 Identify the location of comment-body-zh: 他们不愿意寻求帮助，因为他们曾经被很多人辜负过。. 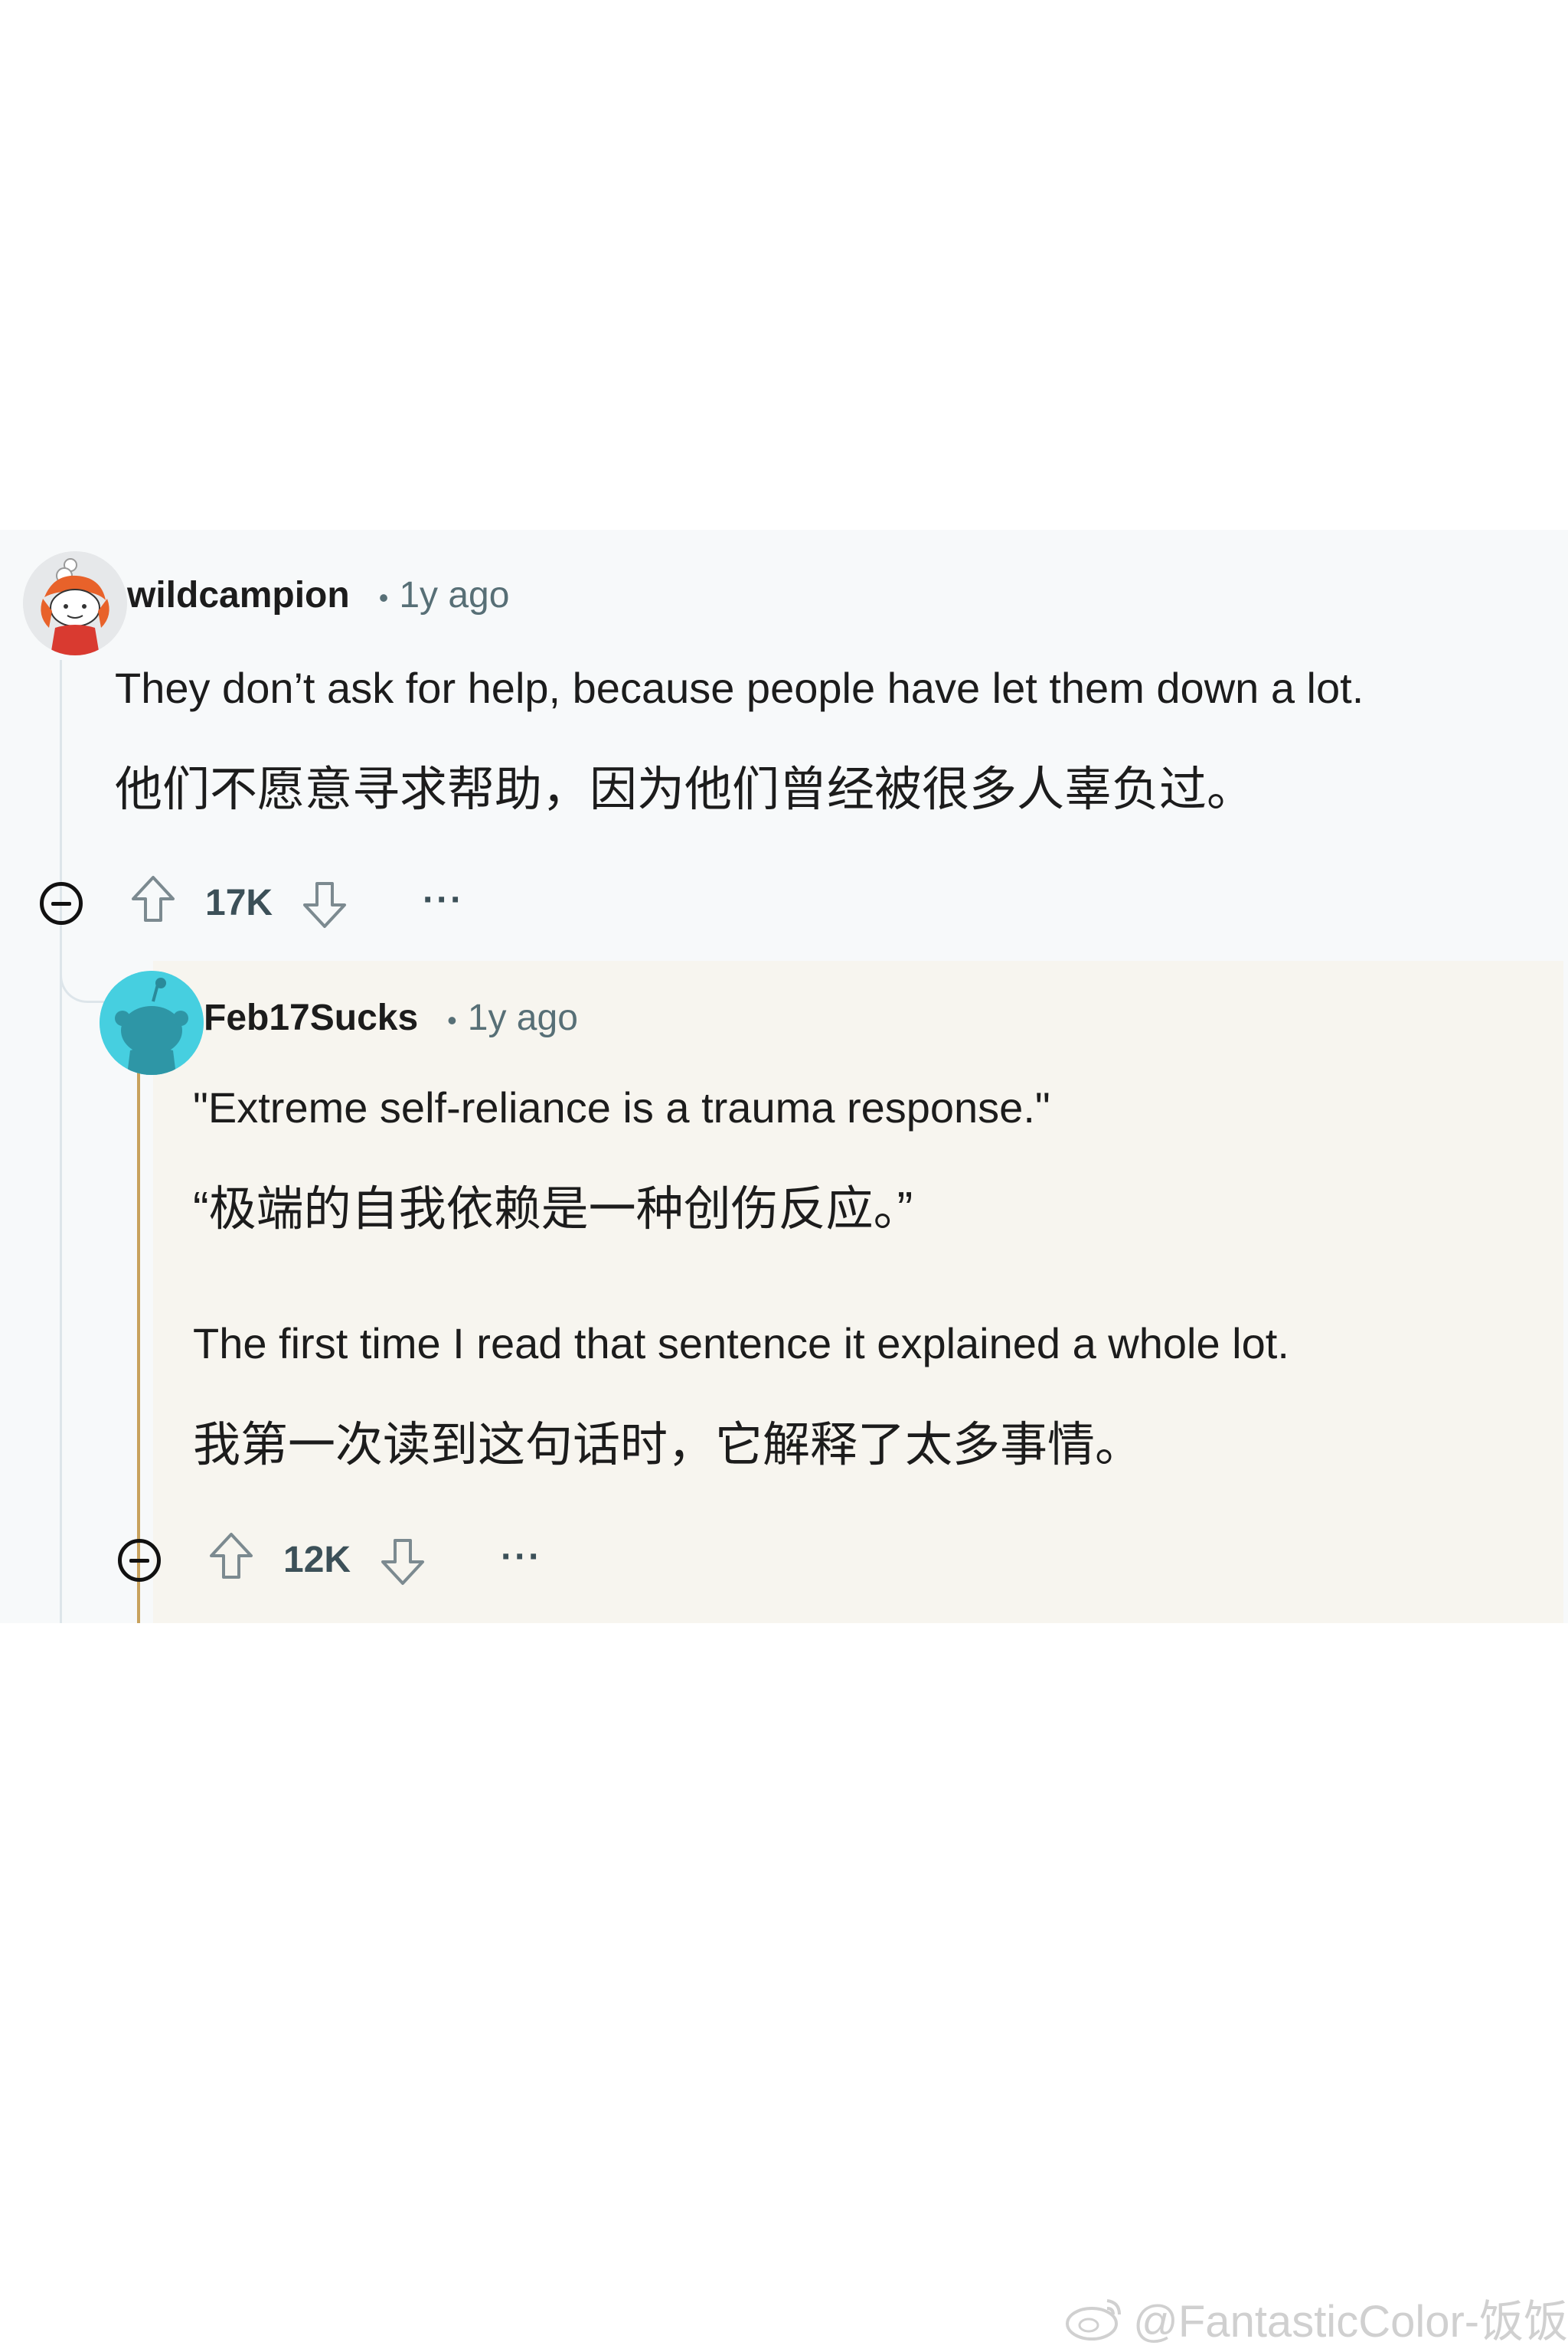
(685, 789).